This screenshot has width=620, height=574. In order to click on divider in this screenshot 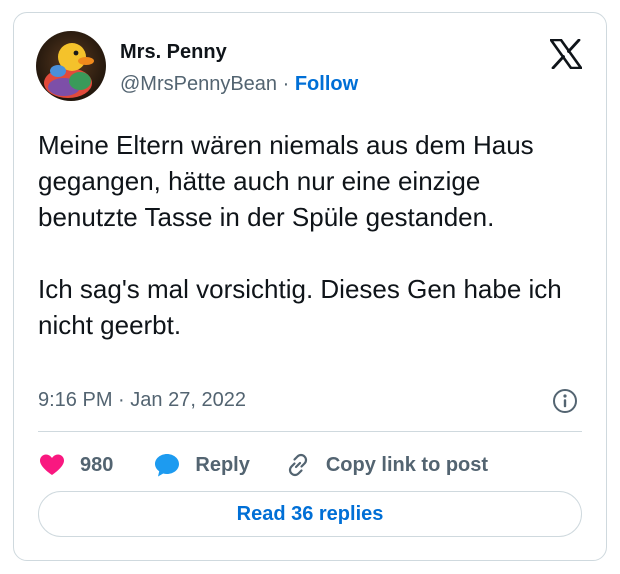, I will do `click(310, 431)`.